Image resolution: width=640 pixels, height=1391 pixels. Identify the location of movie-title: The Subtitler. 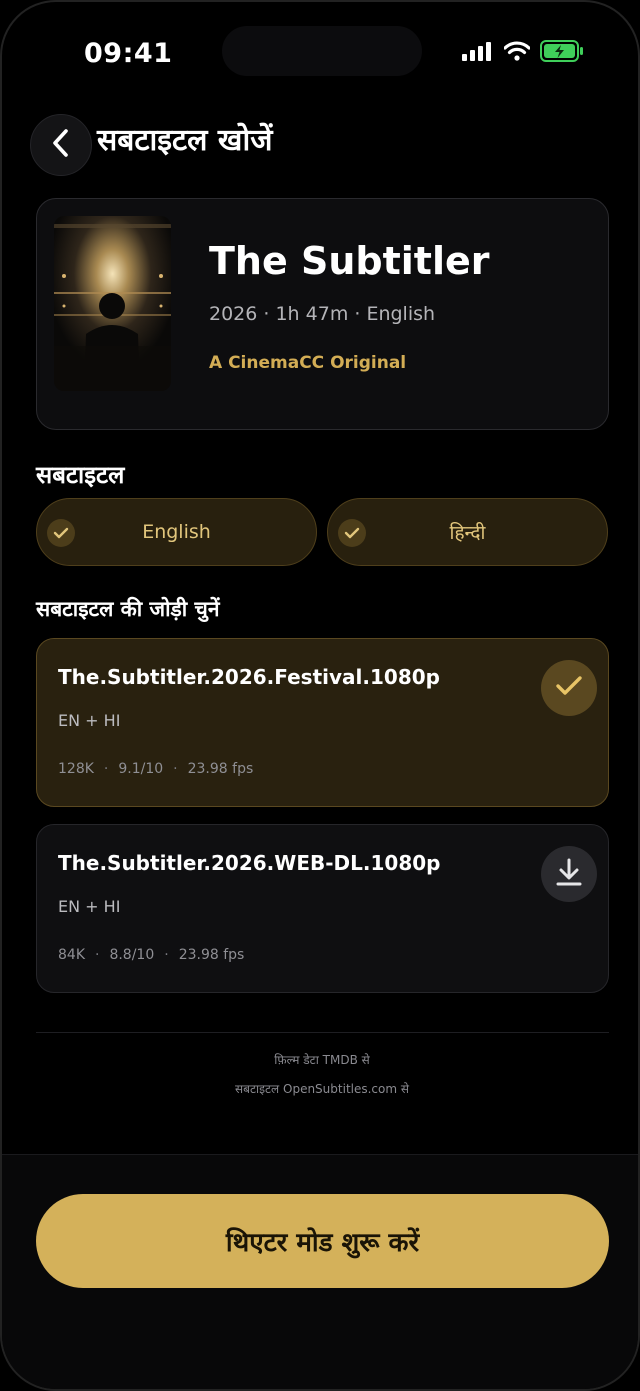
(349, 261).